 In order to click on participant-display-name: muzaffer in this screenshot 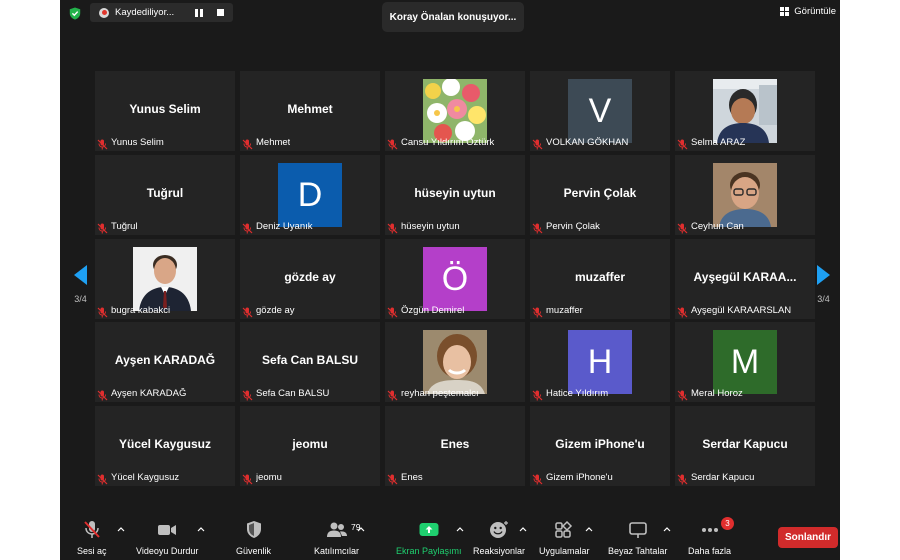, I will do `click(599, 277)`.